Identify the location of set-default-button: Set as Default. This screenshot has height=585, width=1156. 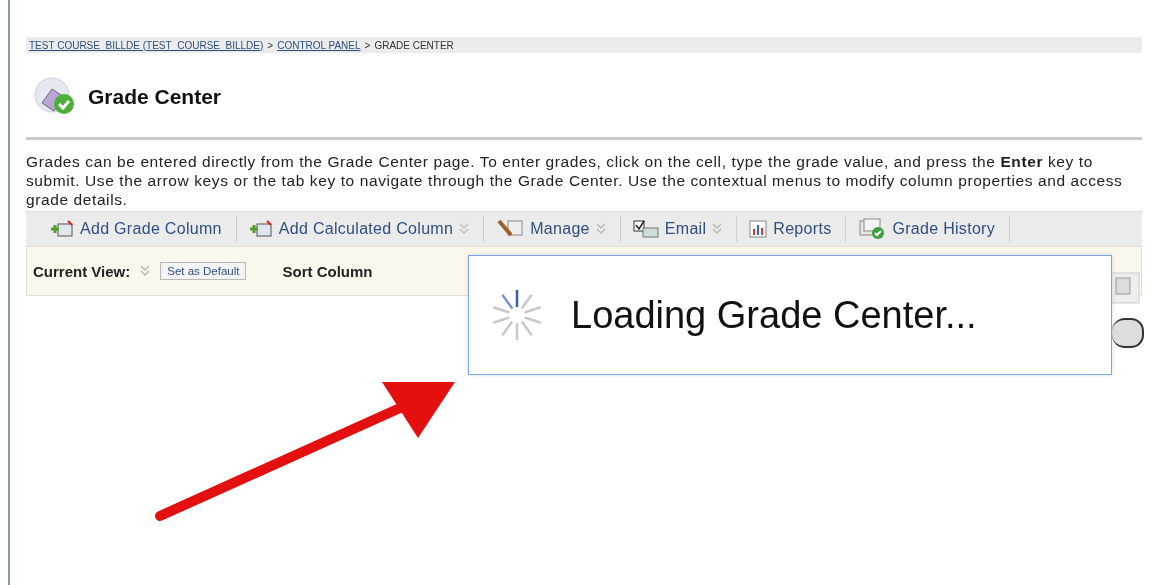
(203, 271).